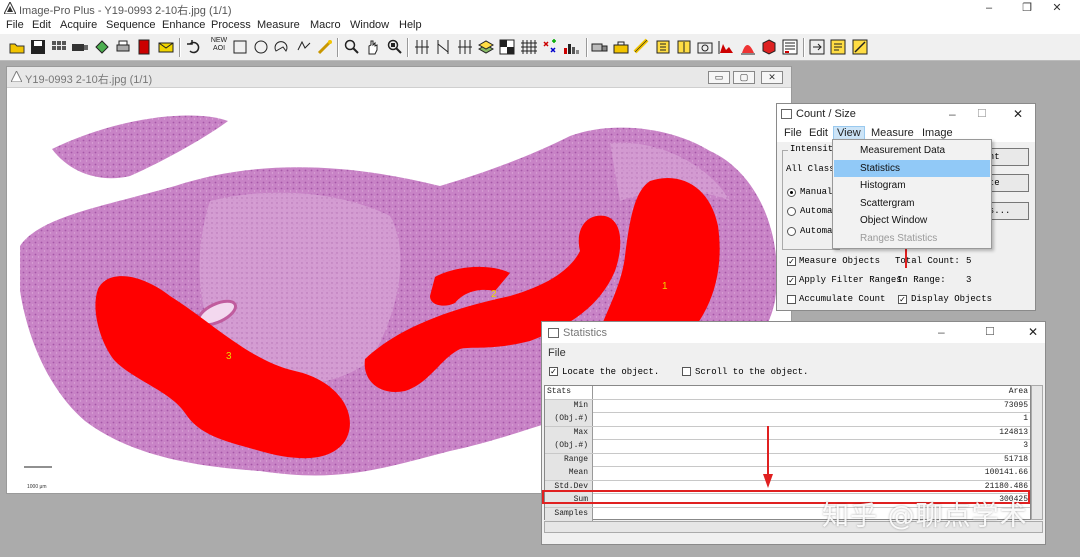 The image size is (1080, 557). What do you see at coordinates (78, 25) in the screenshot?
I see `menu-acquire: Acquire` at bounding box center [78, 25].